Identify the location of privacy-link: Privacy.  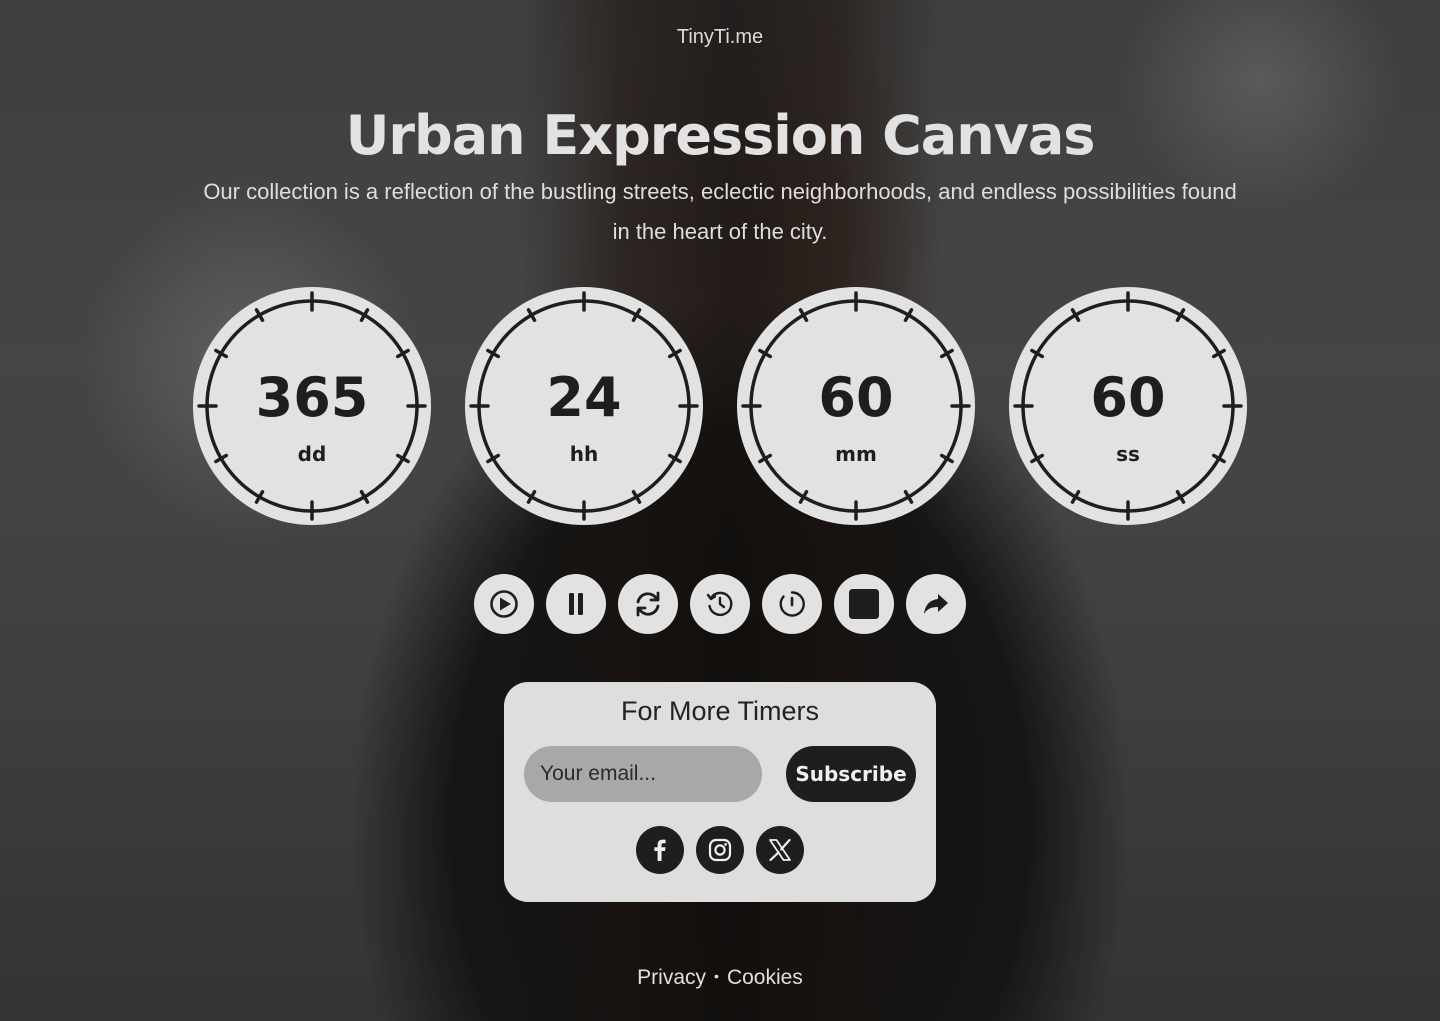
(671, 977).